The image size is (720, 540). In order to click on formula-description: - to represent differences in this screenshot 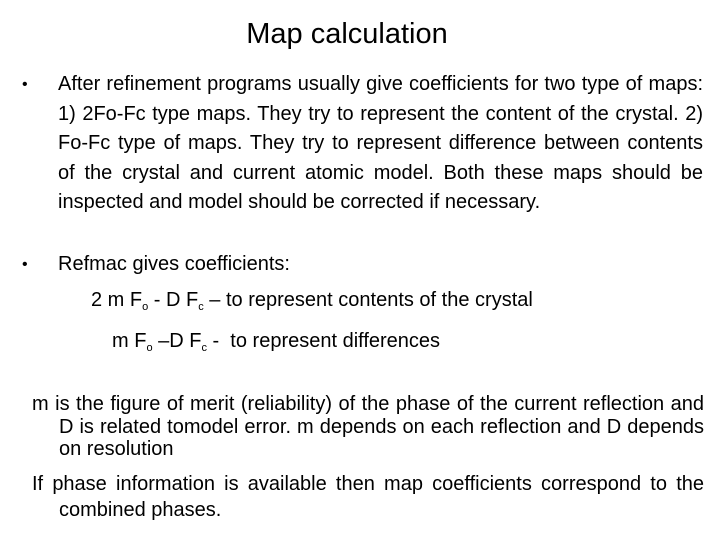, I will do `click(323, 341)`.